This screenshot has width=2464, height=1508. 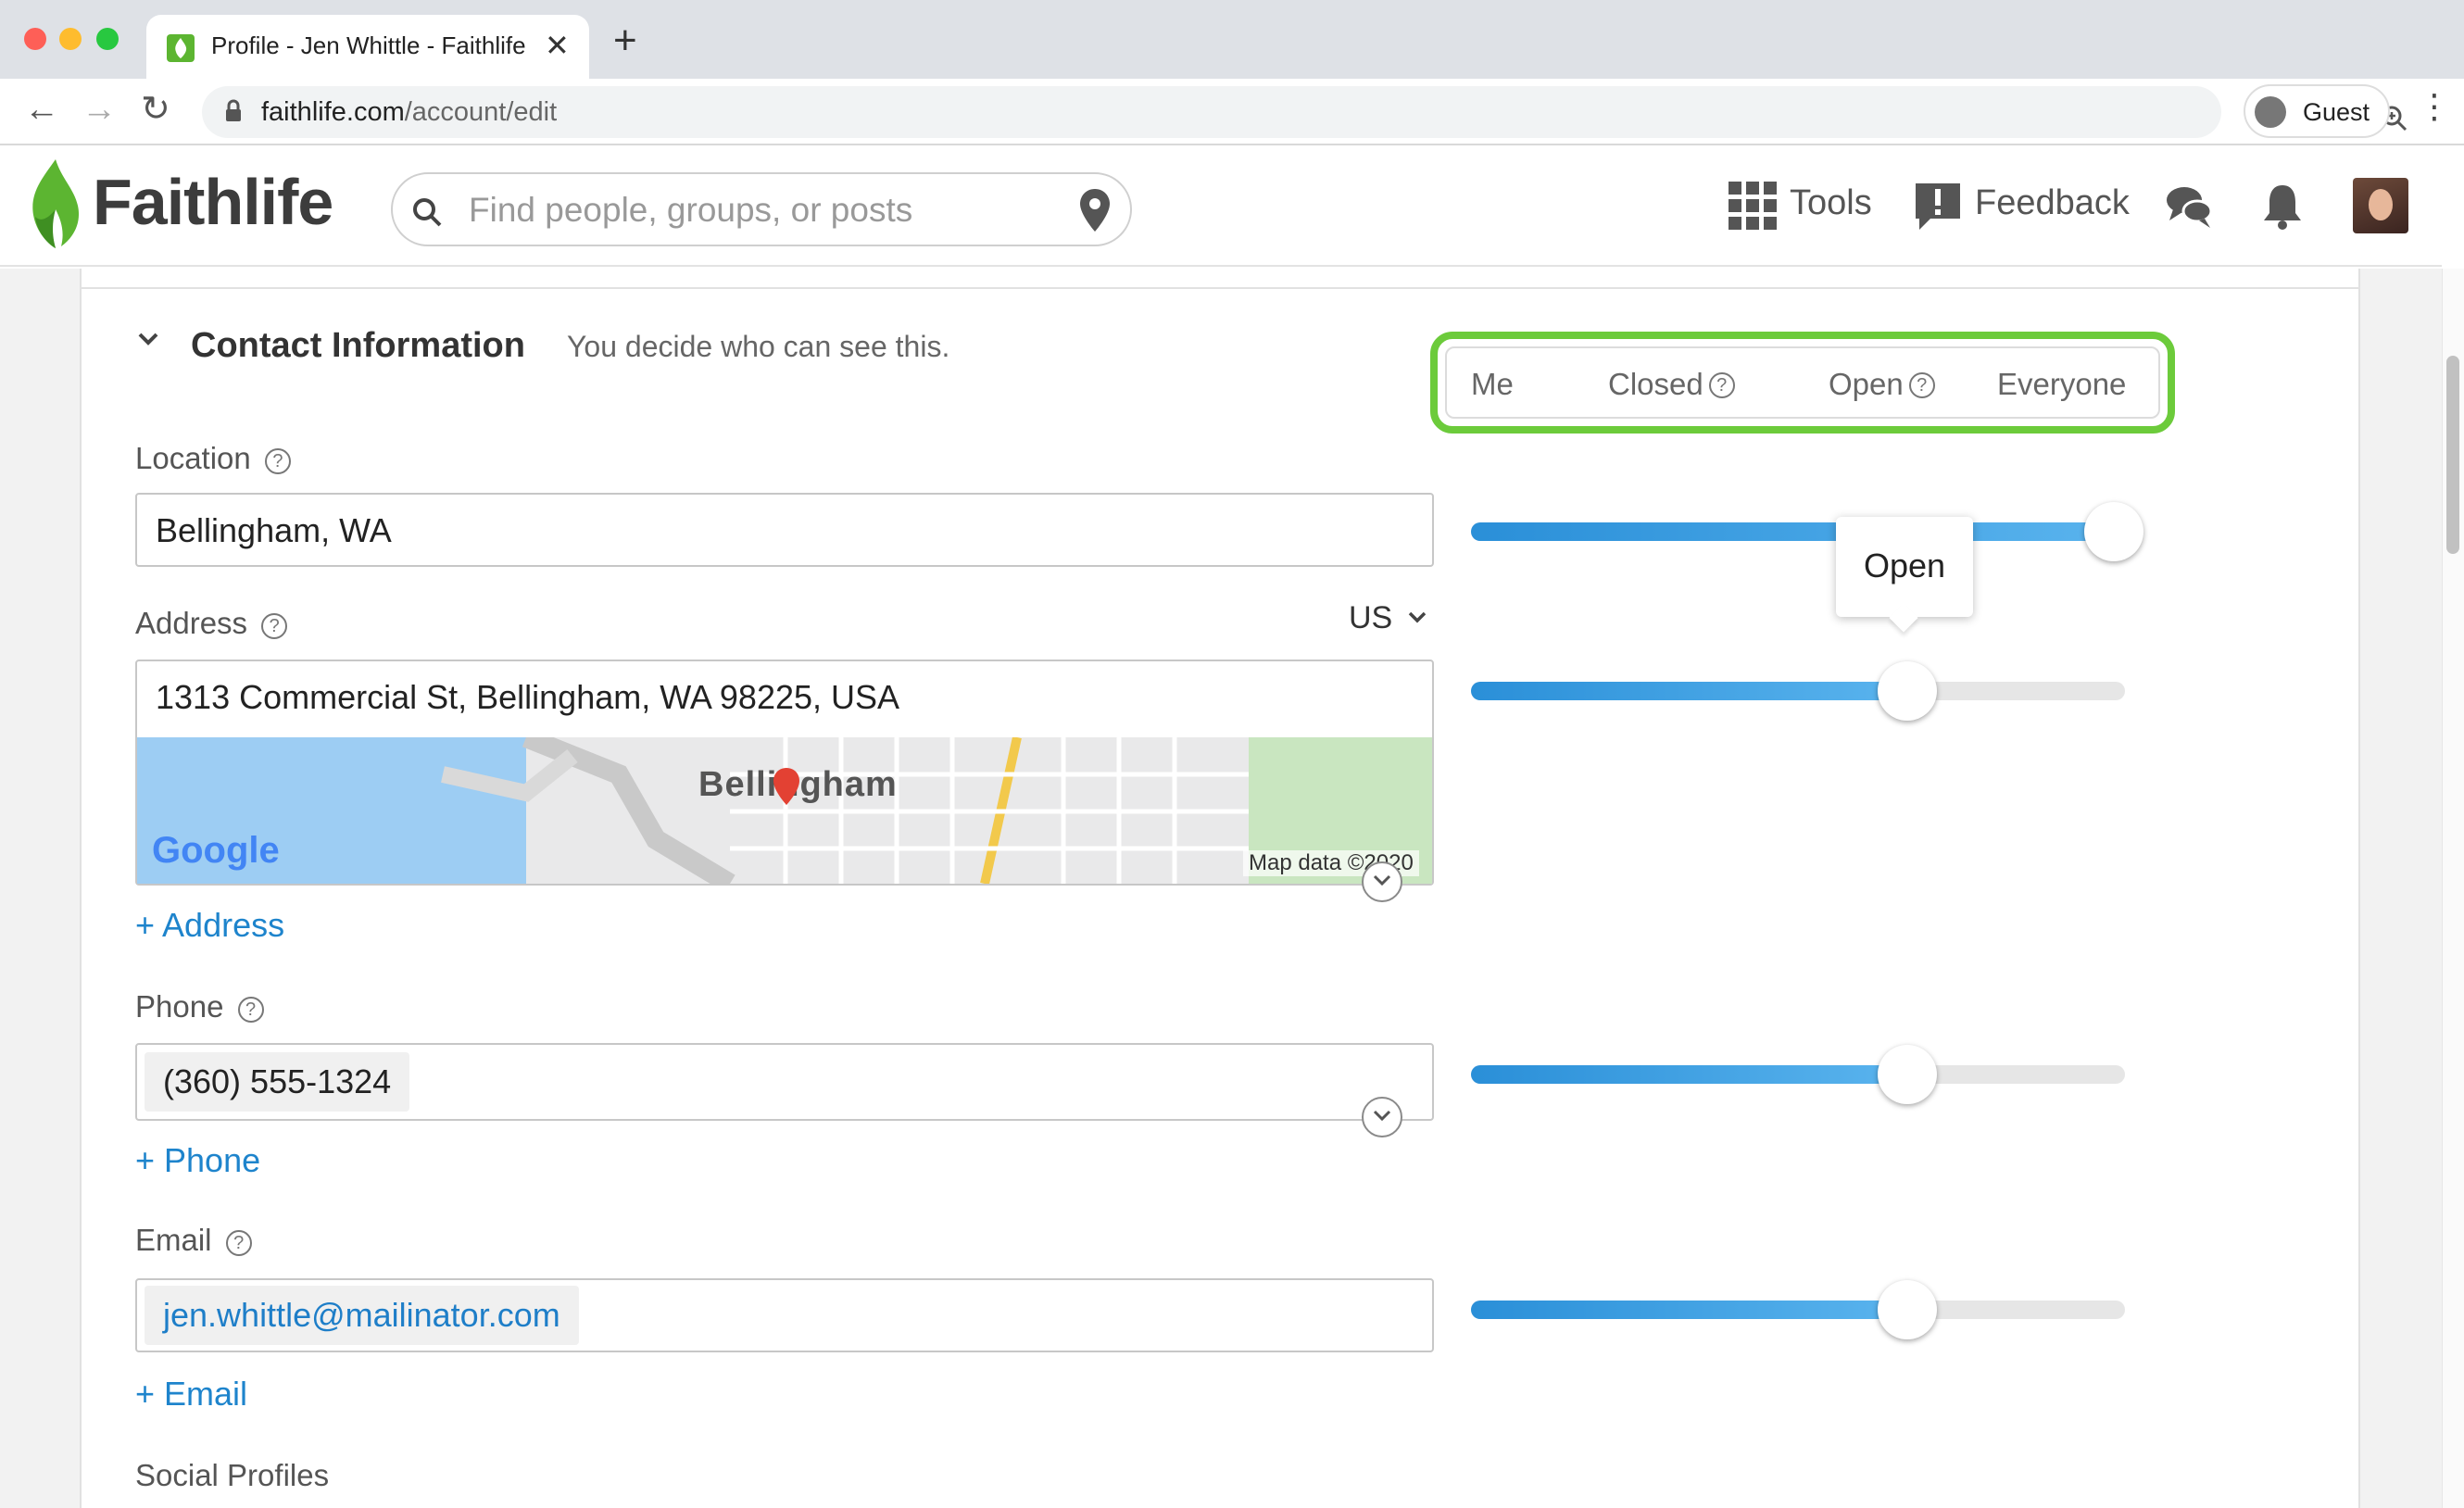 I want to click on visibility-tooltip: Open, so click(x=1905, y=575).